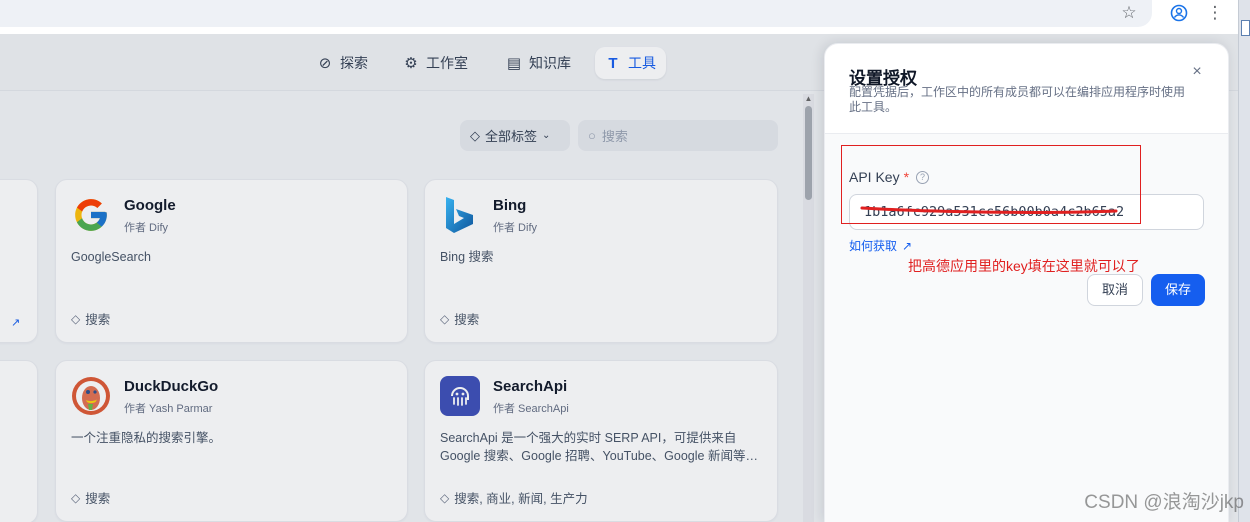 Image resolution: width=1250 pixels, height=522 pixels. Describe the element at coordinates (1197, 72) in the screenshot. I see `close-icon: ×` at that location.